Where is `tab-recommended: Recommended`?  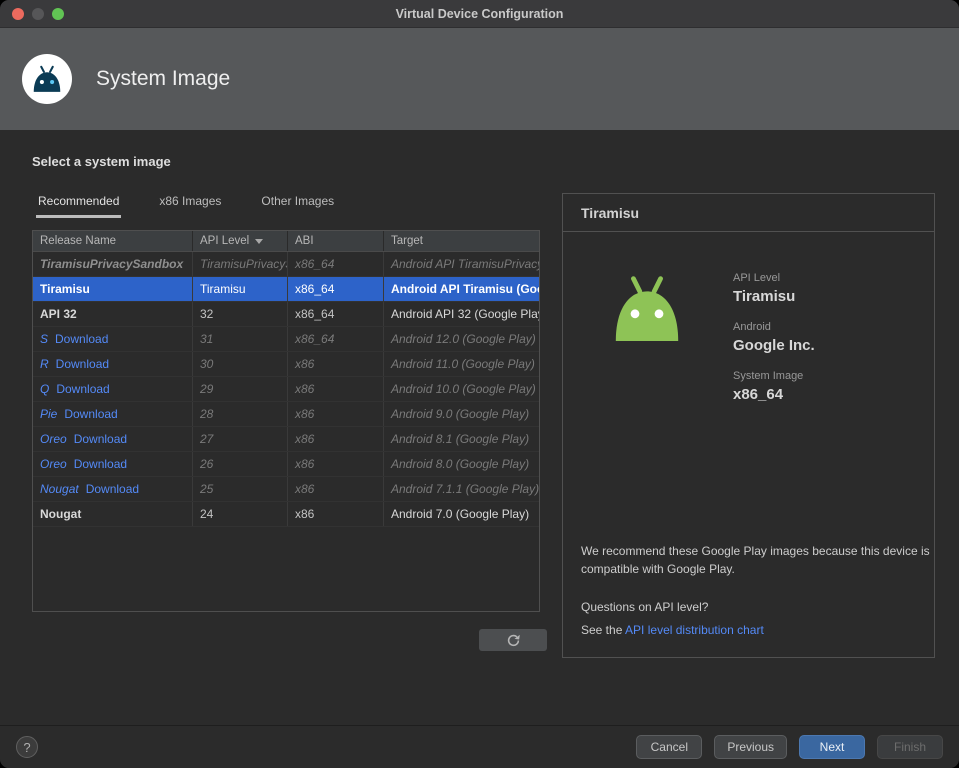 tab-recommended: Recommended is located at coordinates (79, 203).